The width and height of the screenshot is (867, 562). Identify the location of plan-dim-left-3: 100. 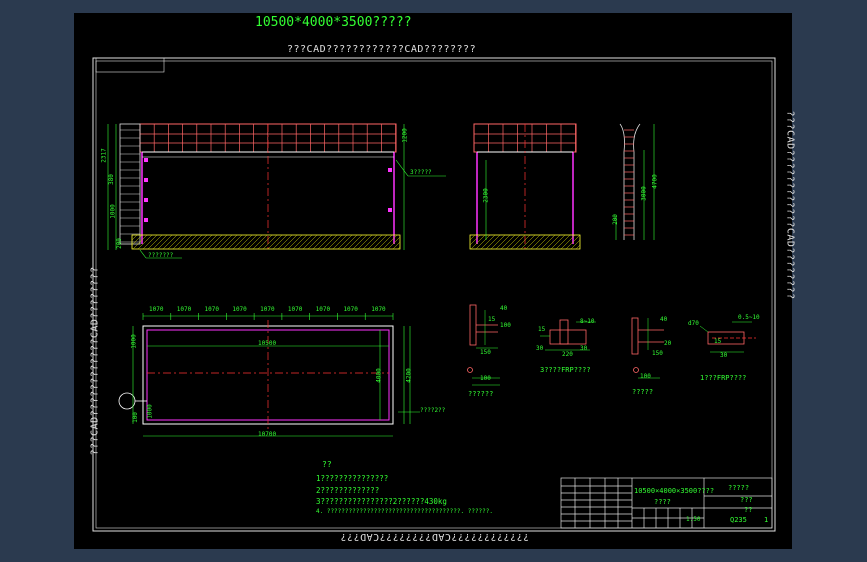
(135, 417).